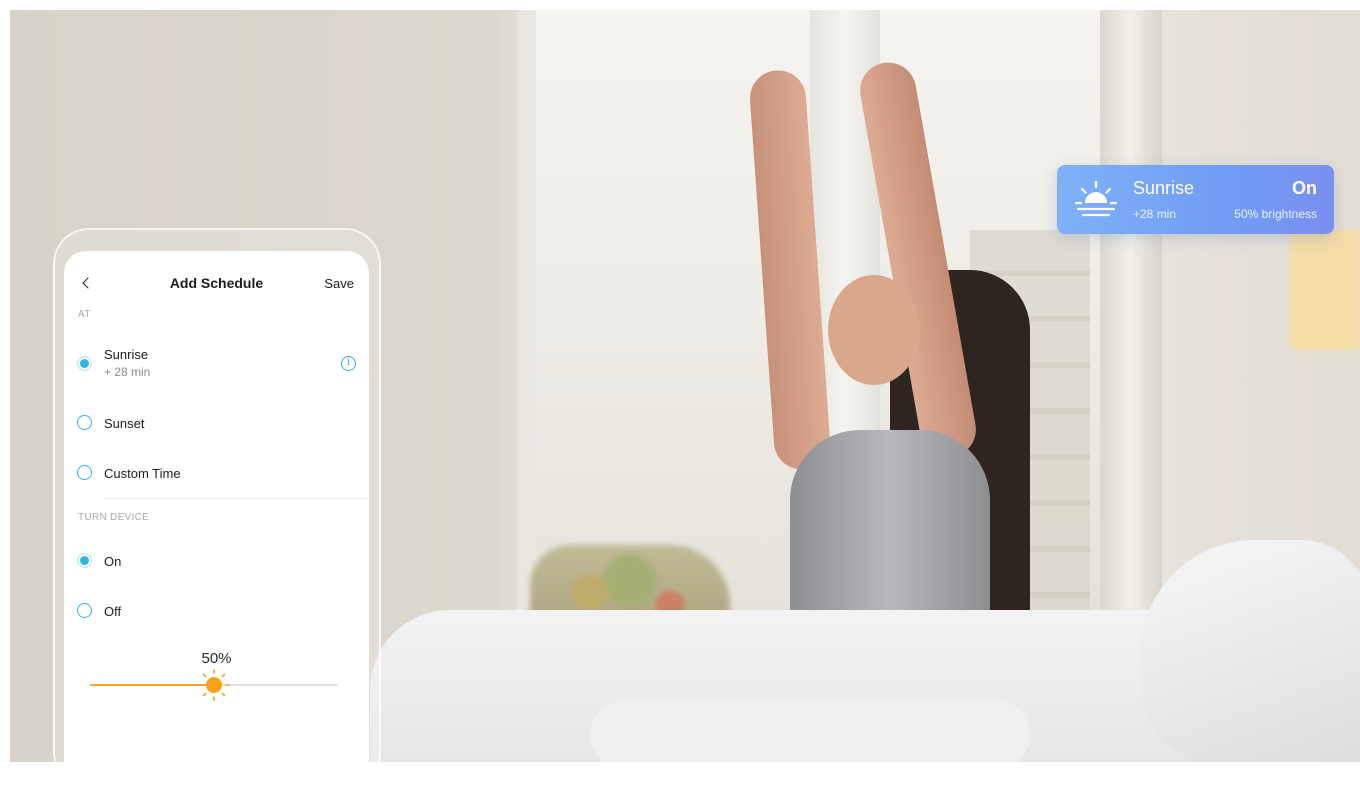 This screenshot has width=1360, height=788. Describe the element at coordinates (216, 474) in the screenshot. I see `option-custom-time: Custom Time` at that location.